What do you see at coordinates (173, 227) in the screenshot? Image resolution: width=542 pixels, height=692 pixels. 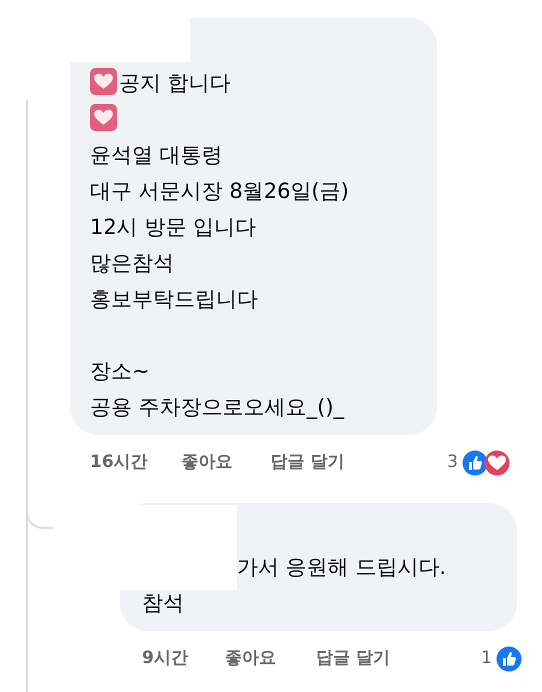 I see `comment-text: 12시 방문 입니다` at bounding box center [173, 227].